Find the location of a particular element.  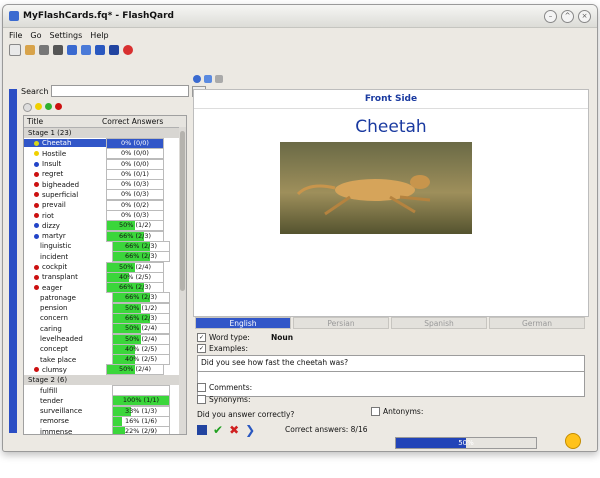

card-row: fulfill is located at coordinates (105, 391).